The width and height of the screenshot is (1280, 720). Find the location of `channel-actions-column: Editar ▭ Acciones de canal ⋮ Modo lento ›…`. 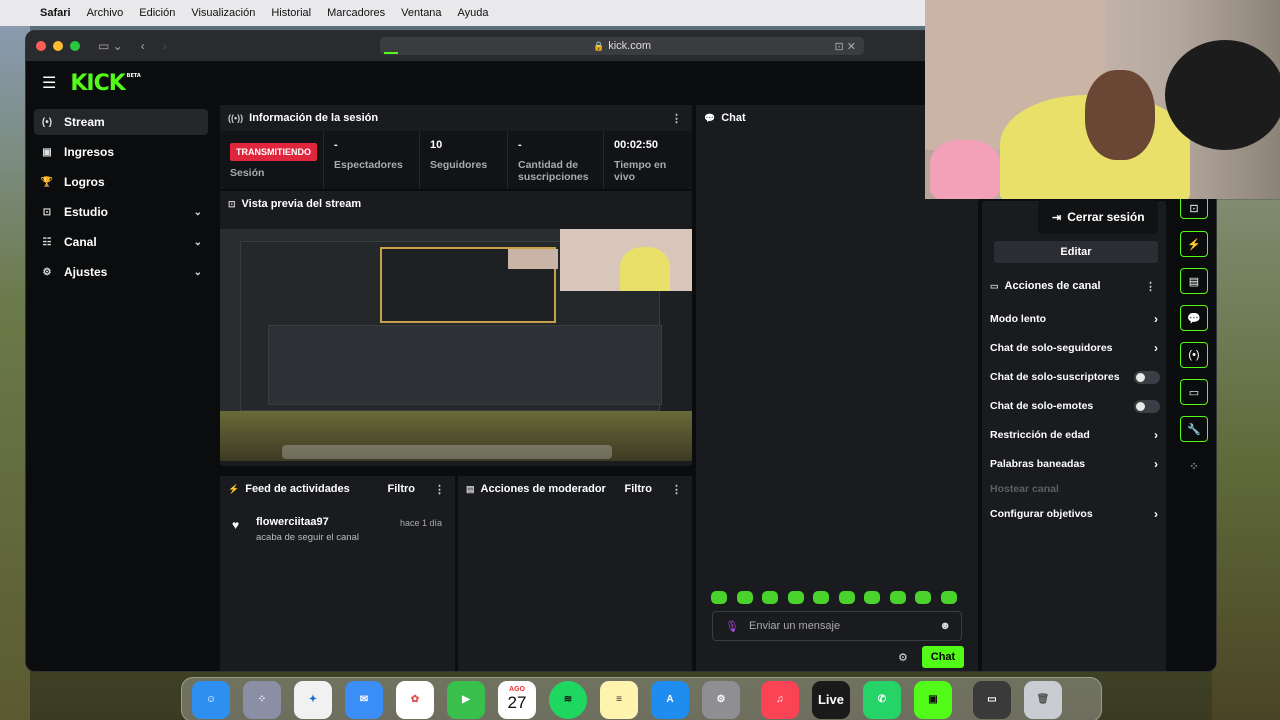

channel-actions-column: Editar ▭ Acciones de canal ⋮ Modo lento ›… is located at coordinates (1074, 436).